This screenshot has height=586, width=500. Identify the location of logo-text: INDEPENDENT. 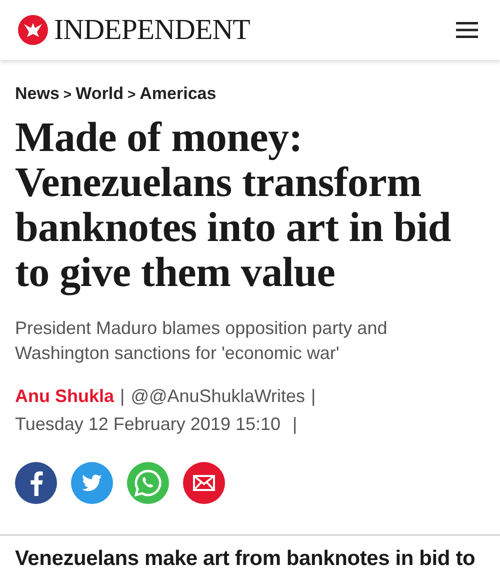
(152, 30).